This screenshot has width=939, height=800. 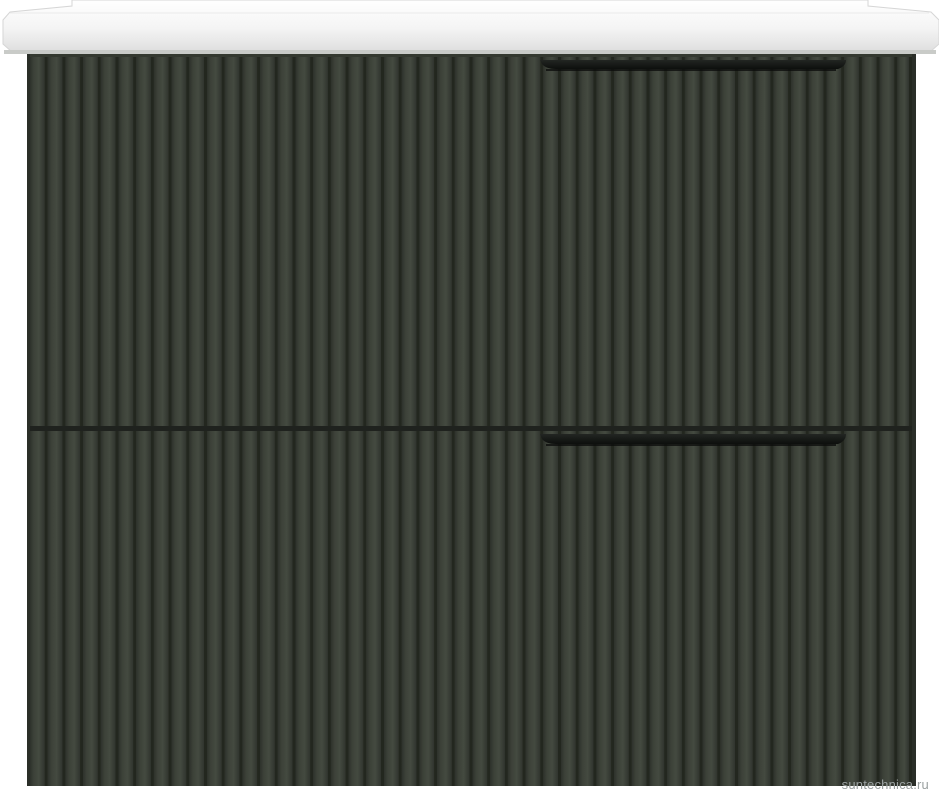 What do you see at coordinates (28, 420) in the screenshot?
I see `left-edge` at bounding box center [28, 420].